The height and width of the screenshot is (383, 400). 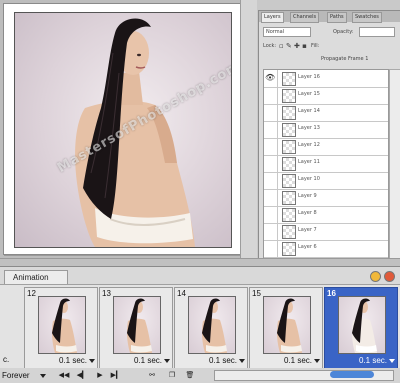 I want to click on tab-animation: Animation, so click(x=36, y=277).